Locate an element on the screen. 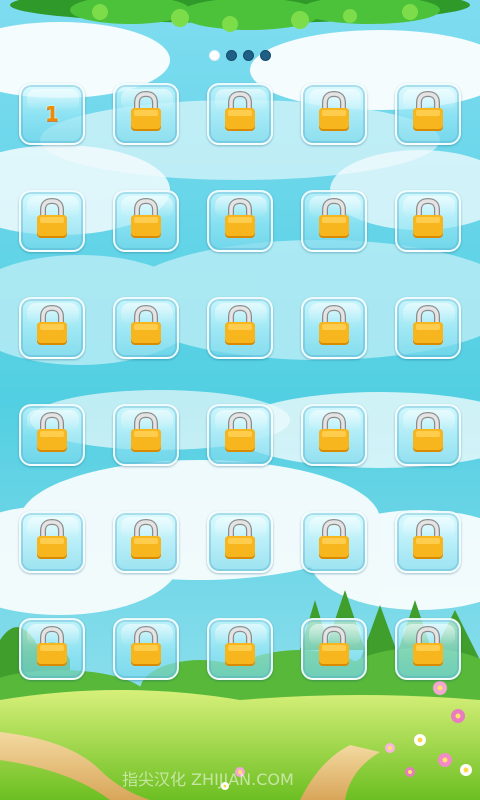 This screenshot has width=480, height=800. level-number: 1 is located at coordinates (52, 114).